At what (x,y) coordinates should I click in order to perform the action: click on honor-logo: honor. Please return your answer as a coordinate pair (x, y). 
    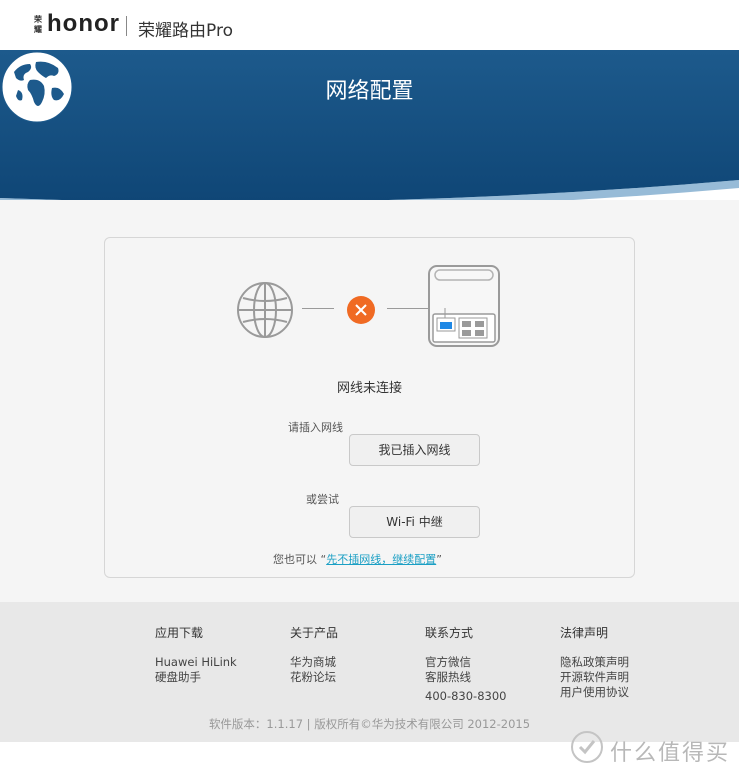
    Looking at the image, I should click on (83, 24).